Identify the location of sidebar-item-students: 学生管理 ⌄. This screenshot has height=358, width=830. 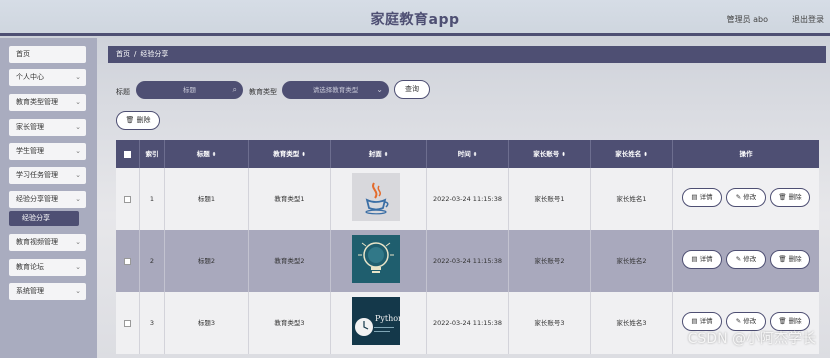
(47, 151).